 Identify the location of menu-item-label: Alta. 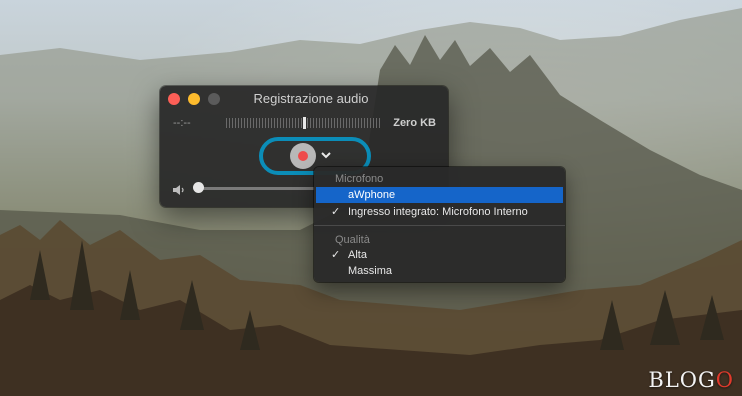
(357, 255).